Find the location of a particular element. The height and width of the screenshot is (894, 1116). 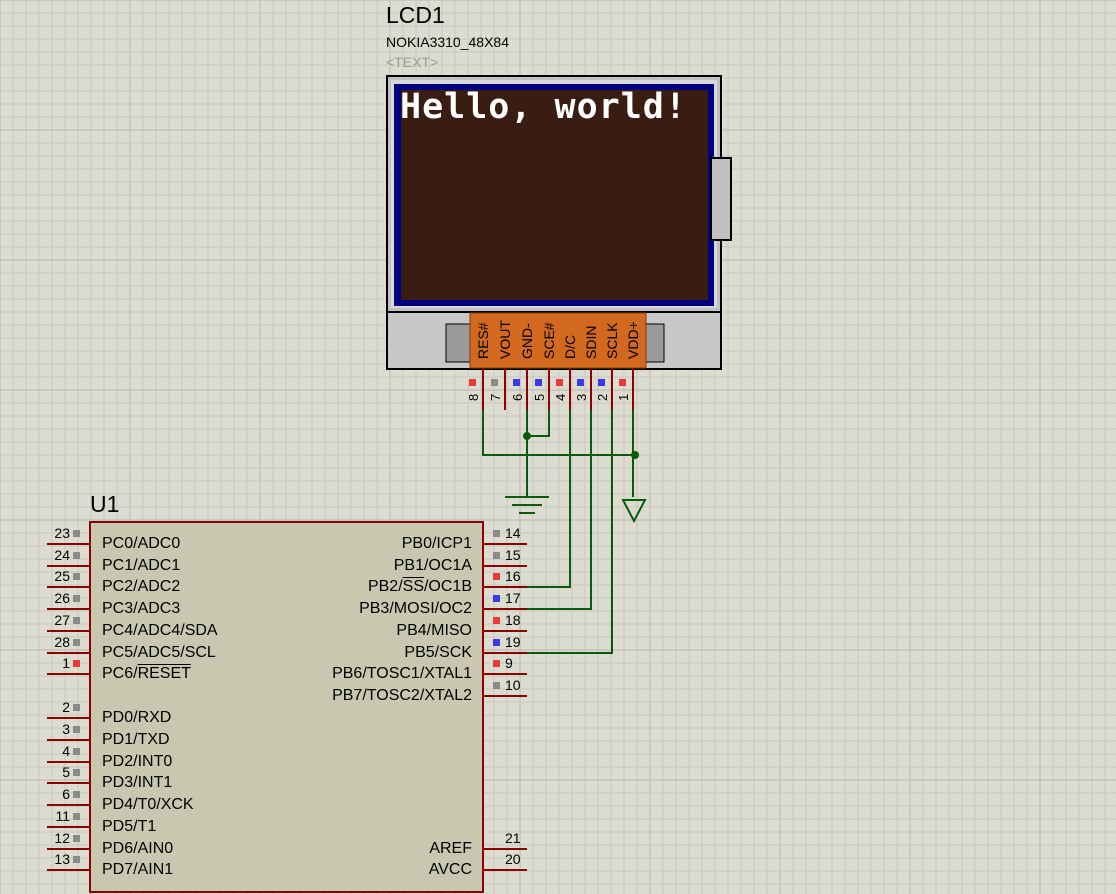

mcu-pin-label: PB6/TOSC1/XTAL1 is located at coordinates (402, 673).